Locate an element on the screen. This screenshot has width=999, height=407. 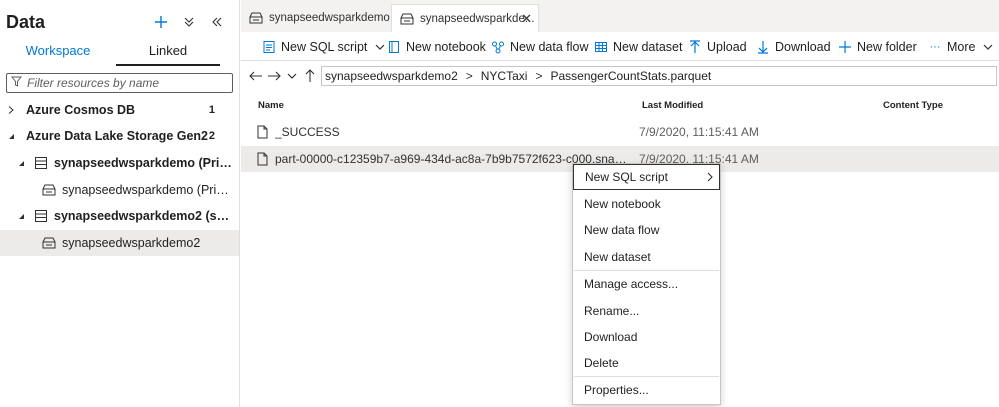
menu-item-new-data-flow: New data flow is located at coordinates (646, 230).